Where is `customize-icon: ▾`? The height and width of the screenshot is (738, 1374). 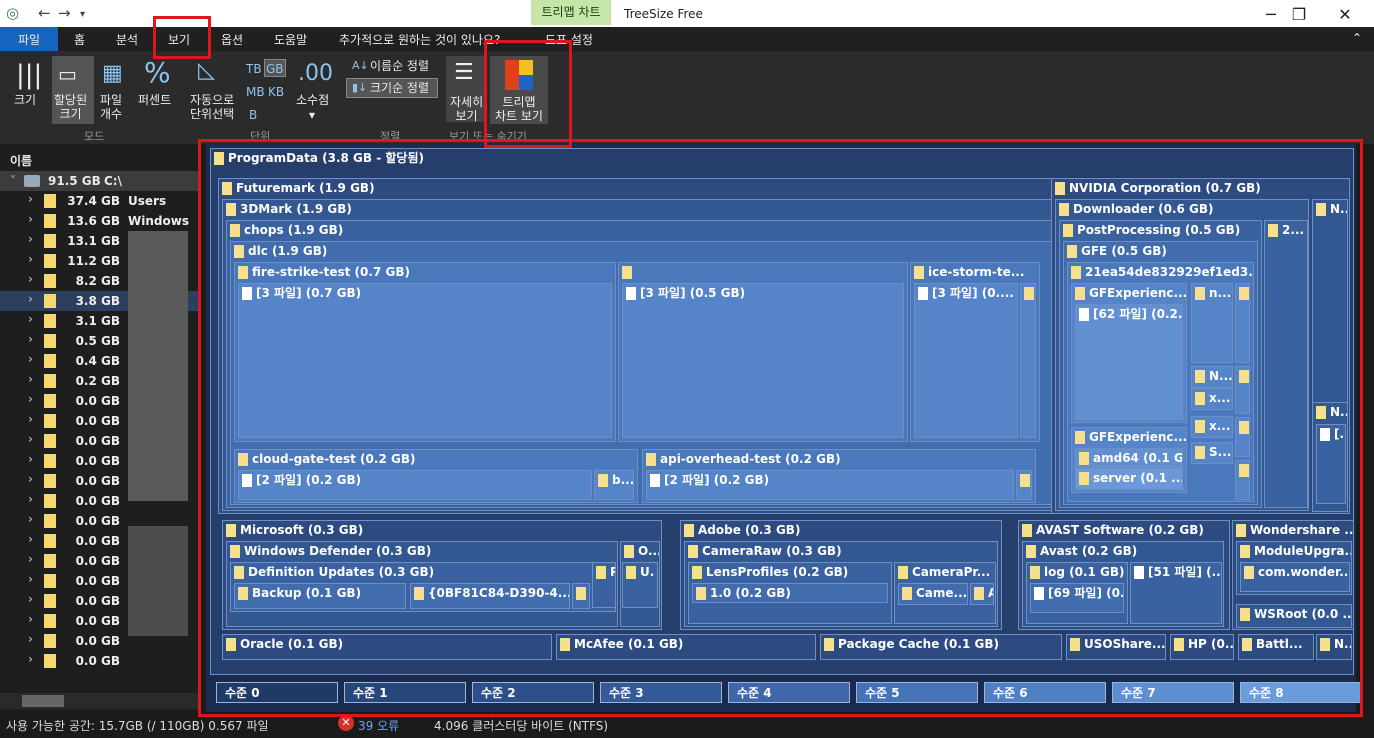
customize-icon: ▾ is located at coordinates (82, 14).